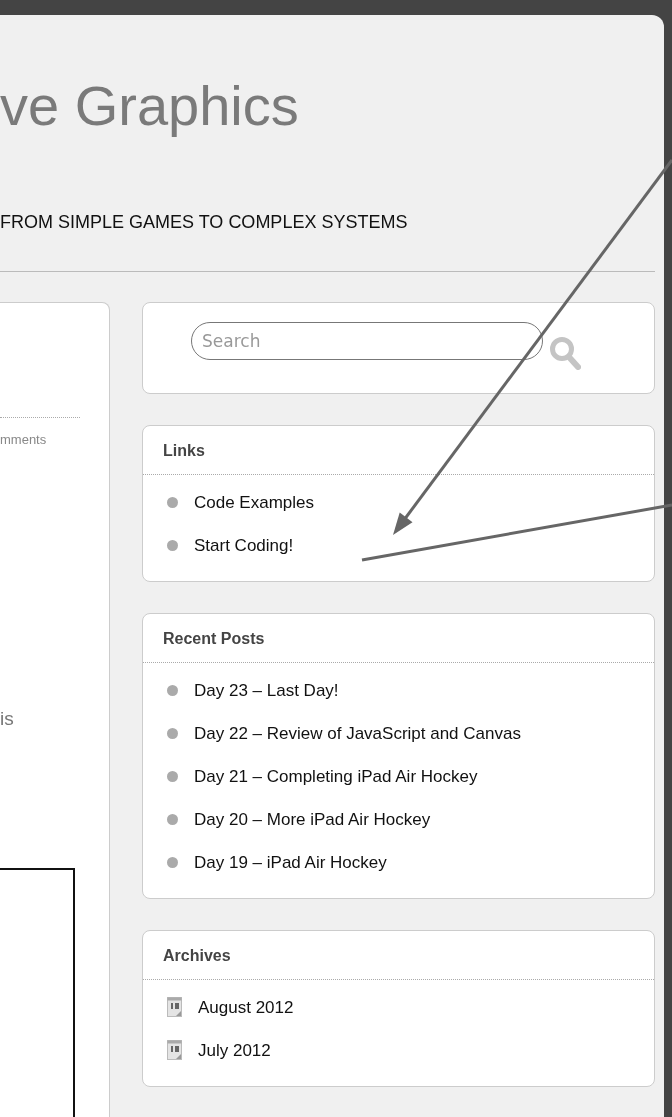  Describe the element at coordinates (150, 106) in the screenshot. I see `site-title: ve Graphics` at that location.